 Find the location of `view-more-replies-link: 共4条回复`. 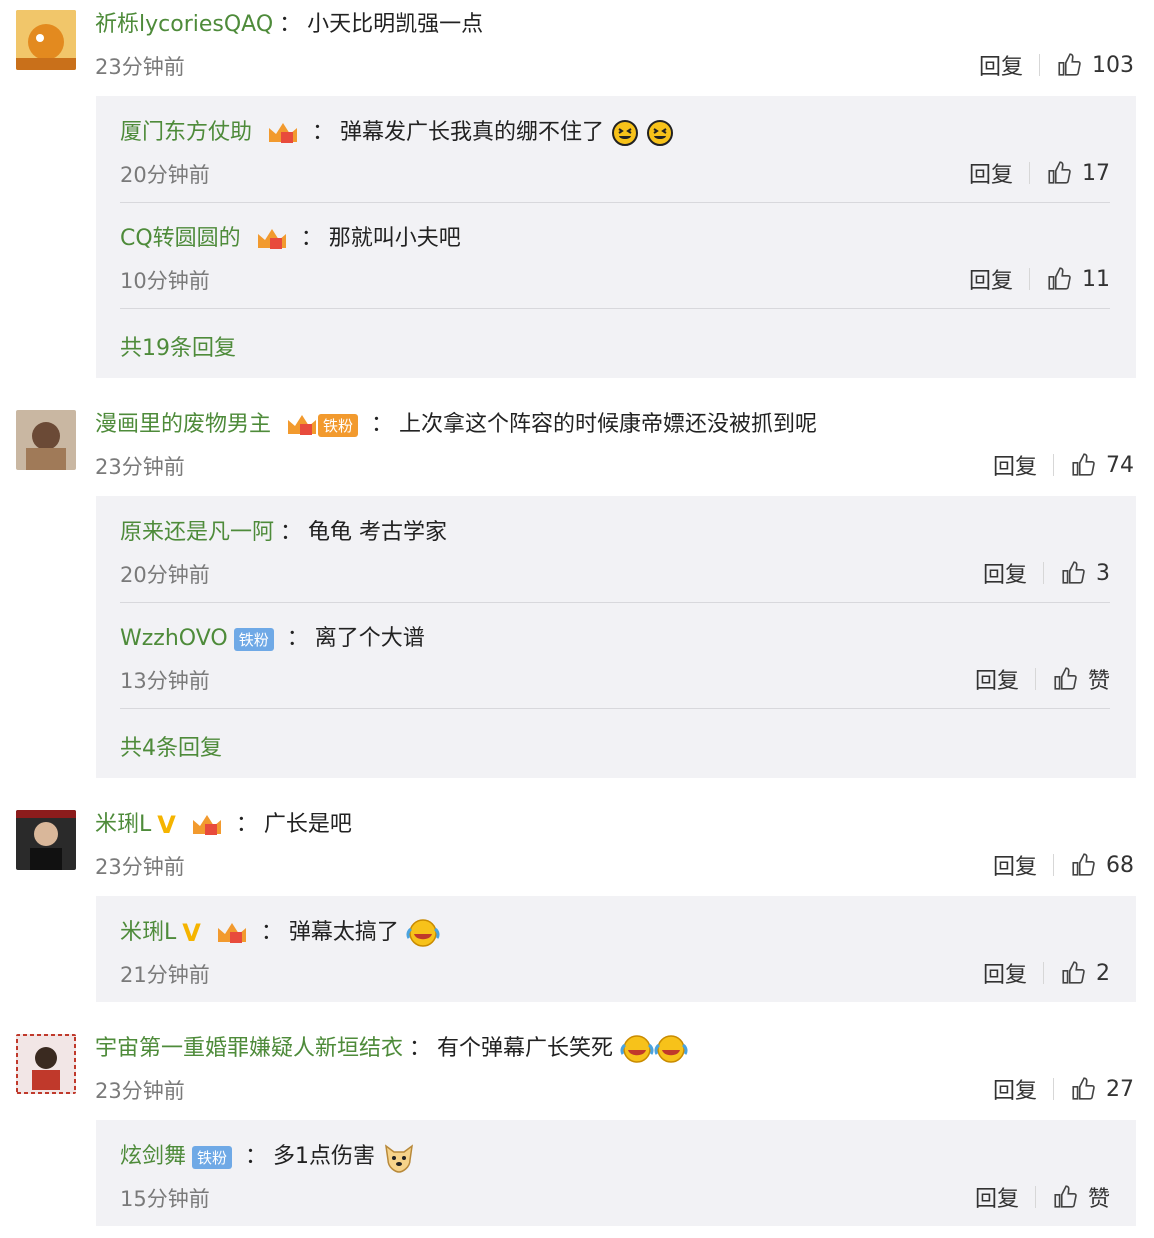

view-more-replies-link: 共4条回复 is located at coordinates (171, 746).